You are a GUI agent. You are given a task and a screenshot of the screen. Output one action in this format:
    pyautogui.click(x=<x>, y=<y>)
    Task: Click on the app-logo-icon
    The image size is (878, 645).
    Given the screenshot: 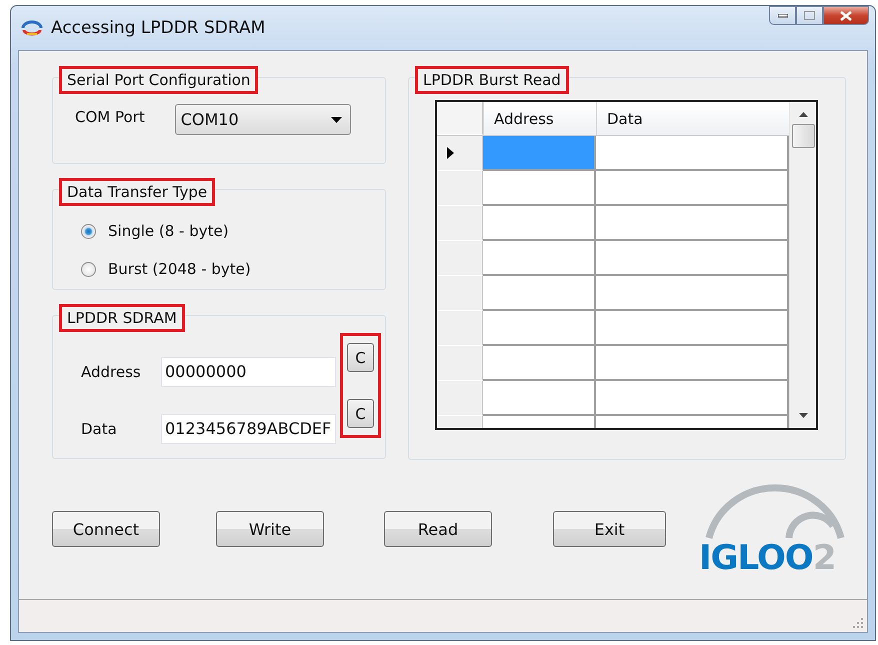 What is the action you would take?
    pyautogui.click(x=32, y=28)
    